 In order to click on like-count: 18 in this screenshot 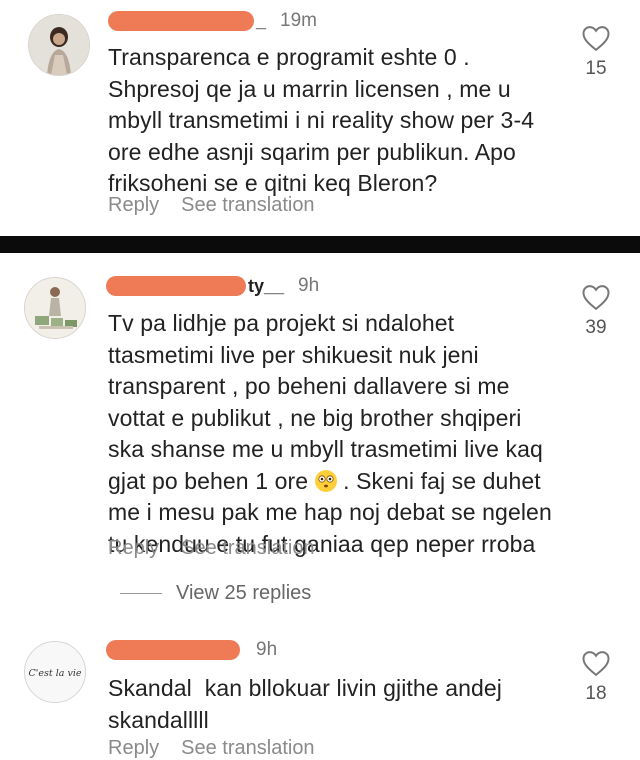, I will do `click(596, 693)`.